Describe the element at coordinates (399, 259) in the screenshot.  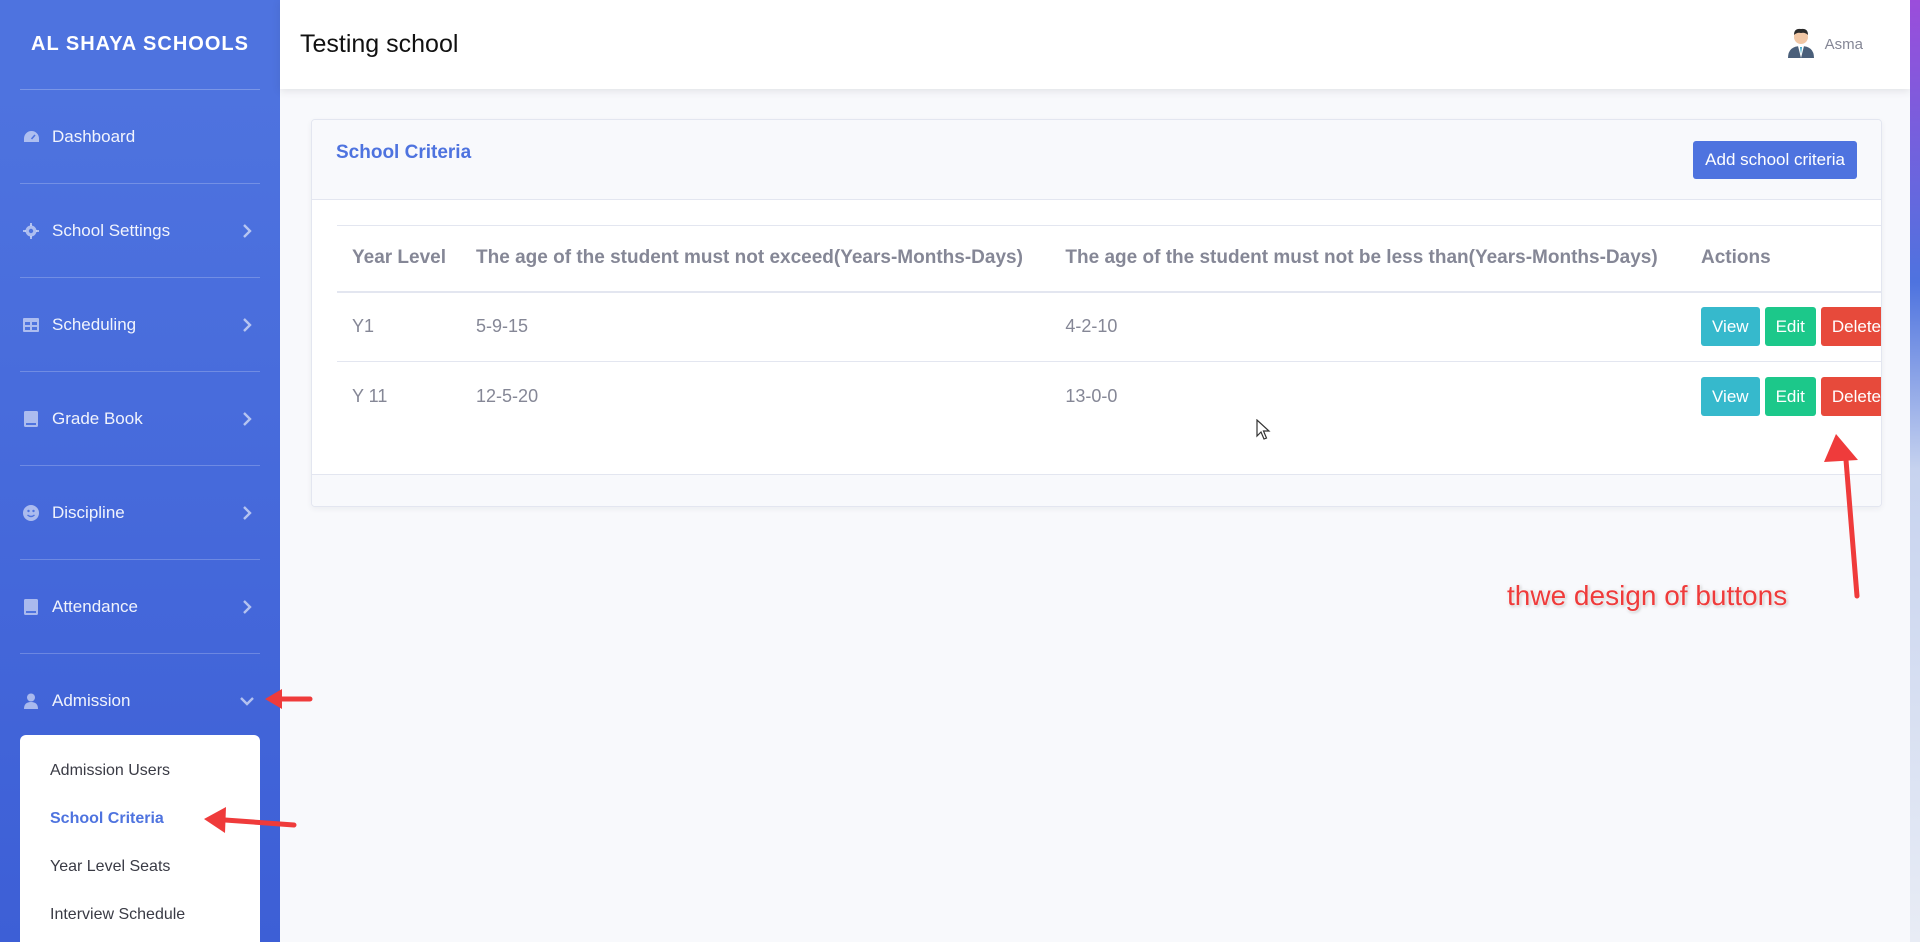
I see `column-header-year-level: Year Level` at that location.